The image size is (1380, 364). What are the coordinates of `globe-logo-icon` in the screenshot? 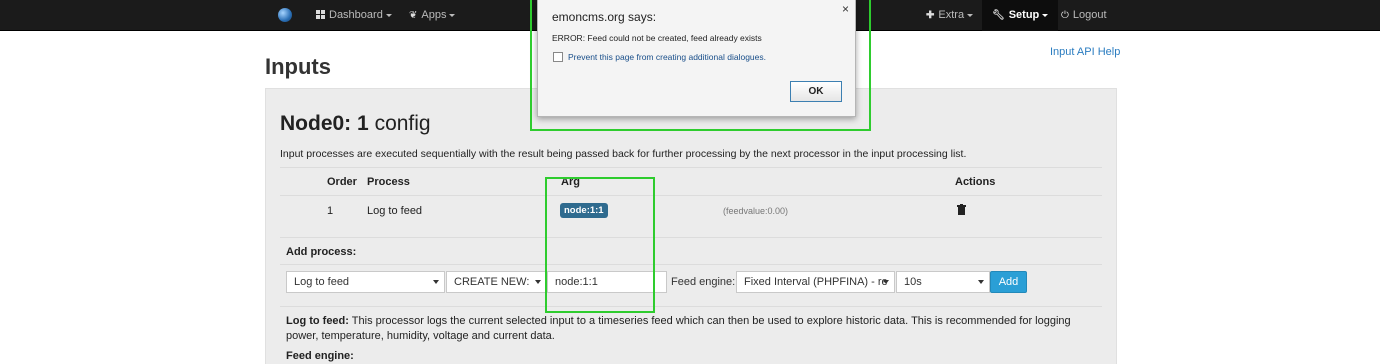 It's located at (285, 15).